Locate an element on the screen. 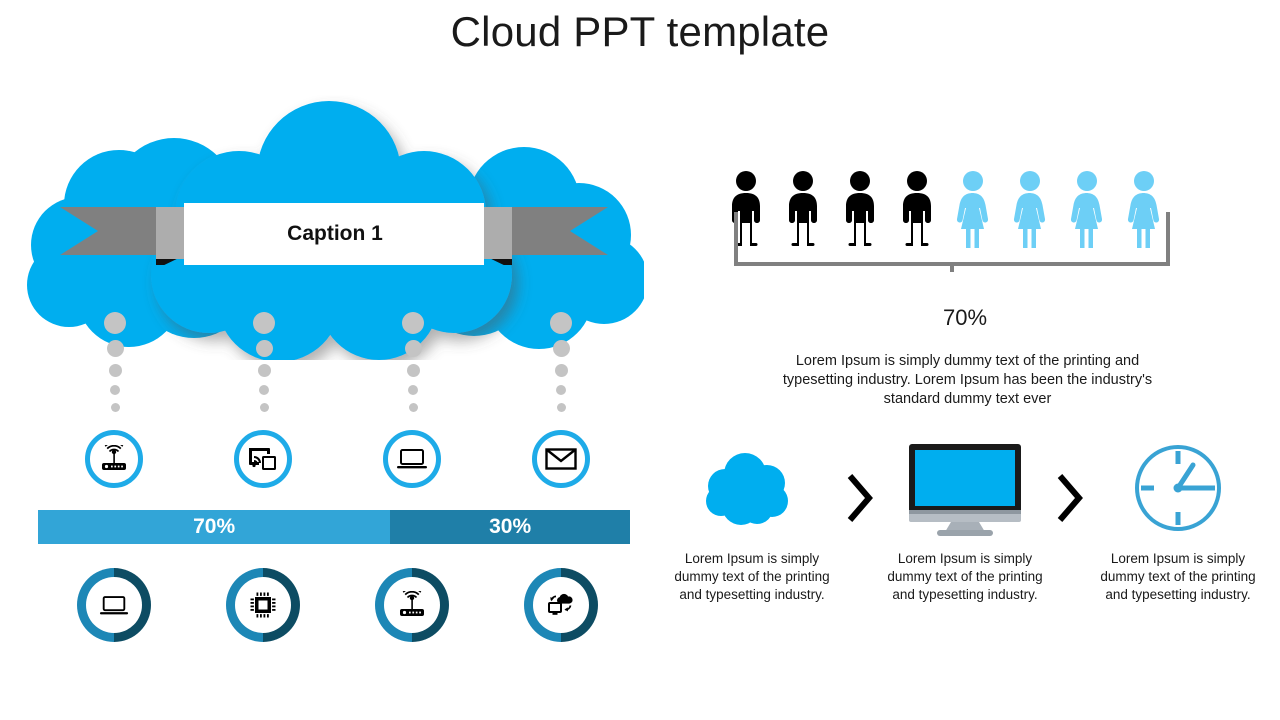  bar-segment-label: 30% is located at coordinates (510, 526).